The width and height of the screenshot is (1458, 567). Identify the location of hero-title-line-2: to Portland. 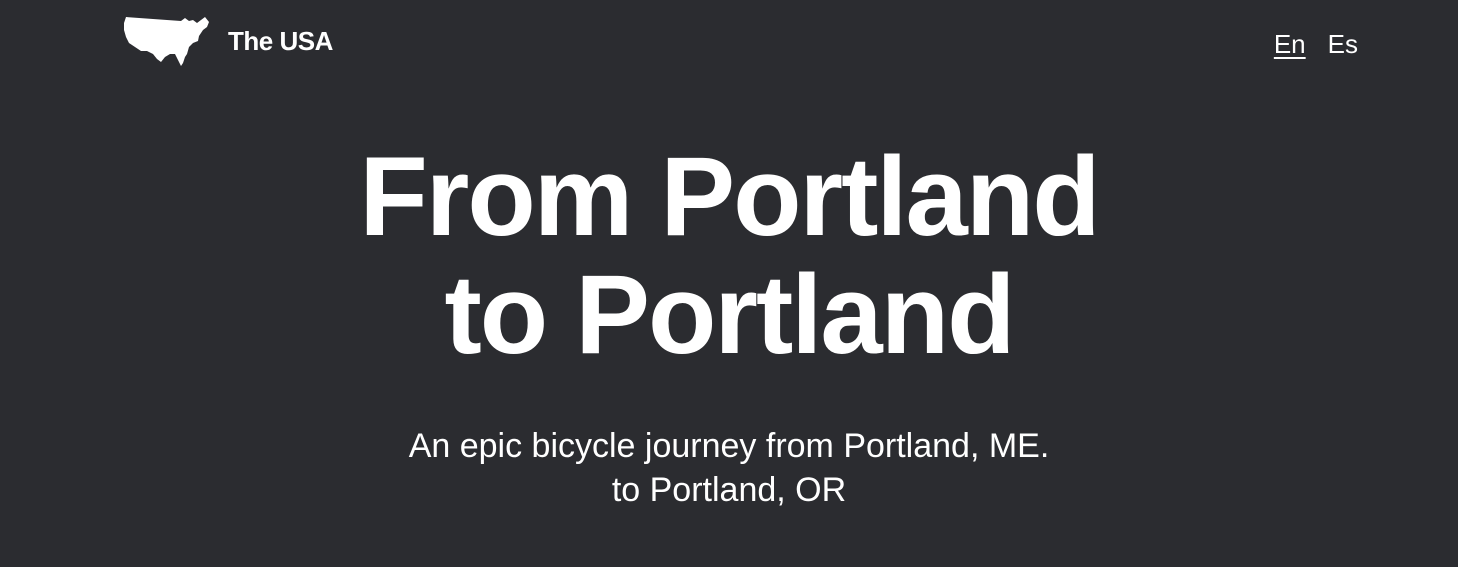
(729, 314).